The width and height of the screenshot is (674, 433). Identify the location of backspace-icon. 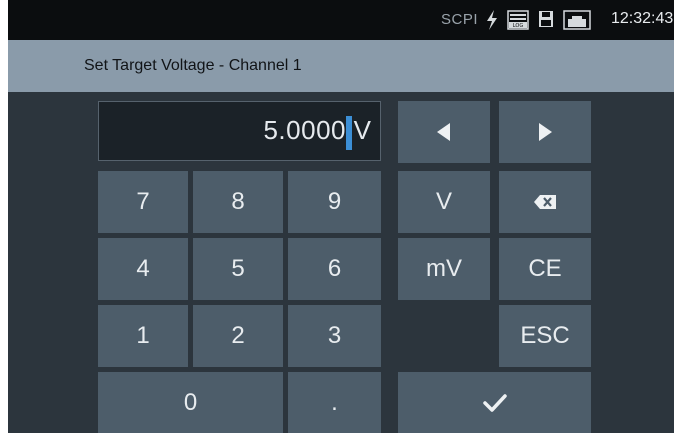
(545, 202).